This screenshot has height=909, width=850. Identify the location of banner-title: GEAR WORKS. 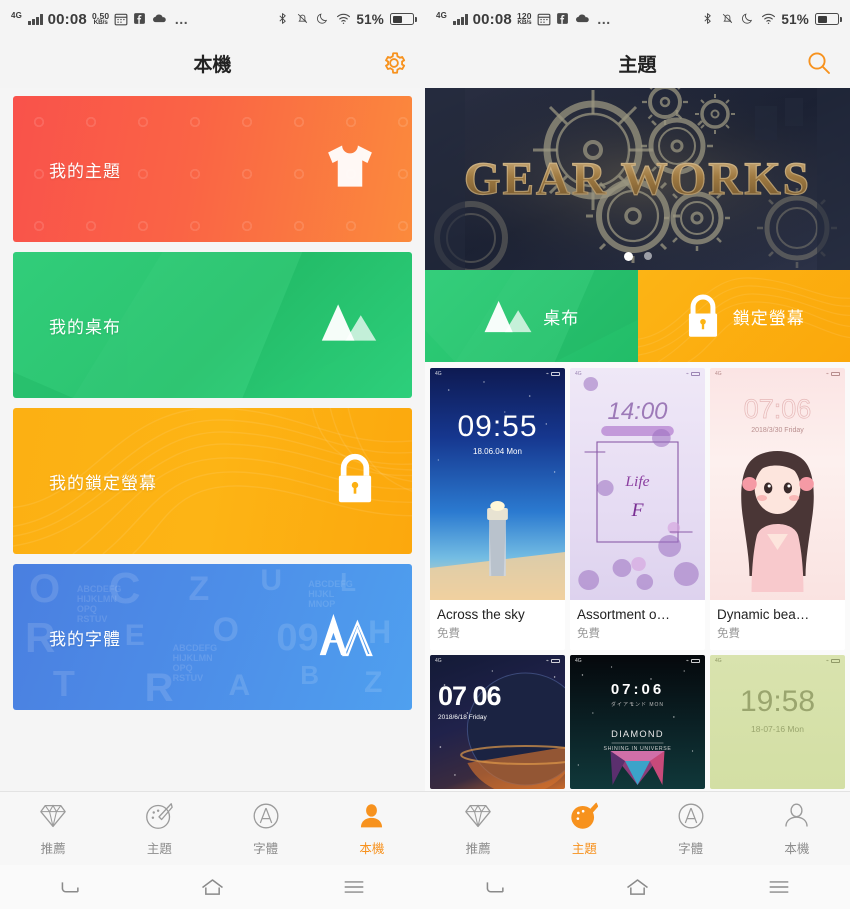
(637, 179).